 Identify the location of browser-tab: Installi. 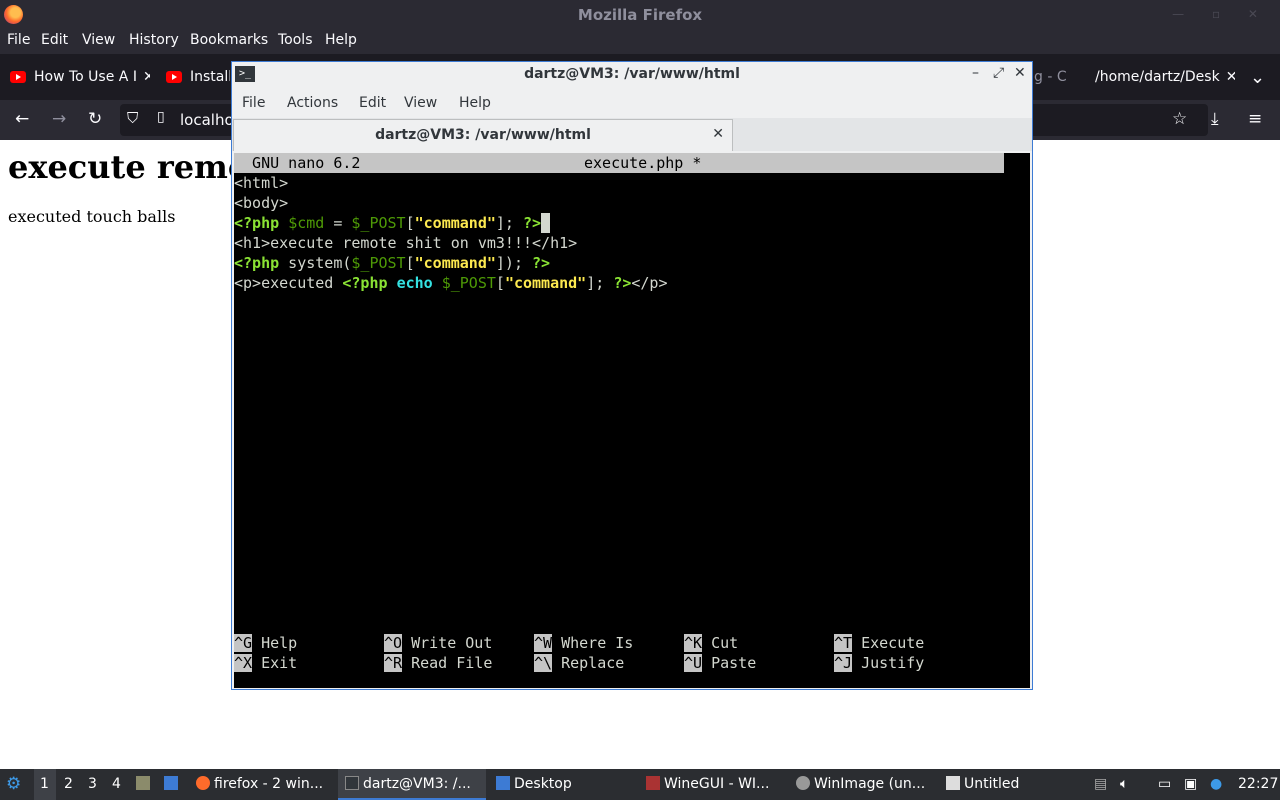
(198, 77).